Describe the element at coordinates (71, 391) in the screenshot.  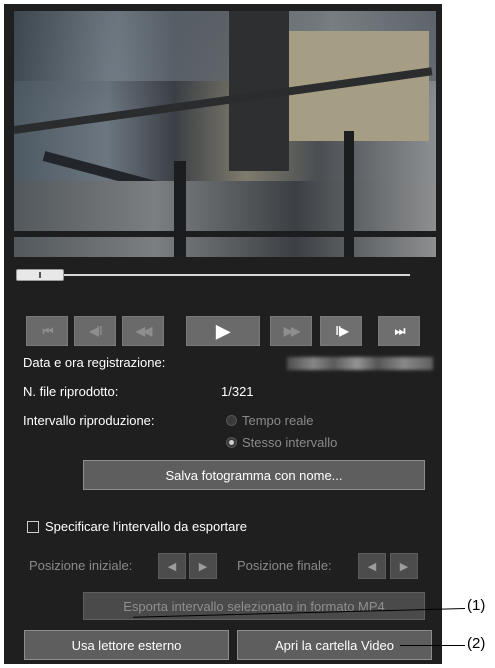
I see `file-label: N. file riprodotto:` at that location.